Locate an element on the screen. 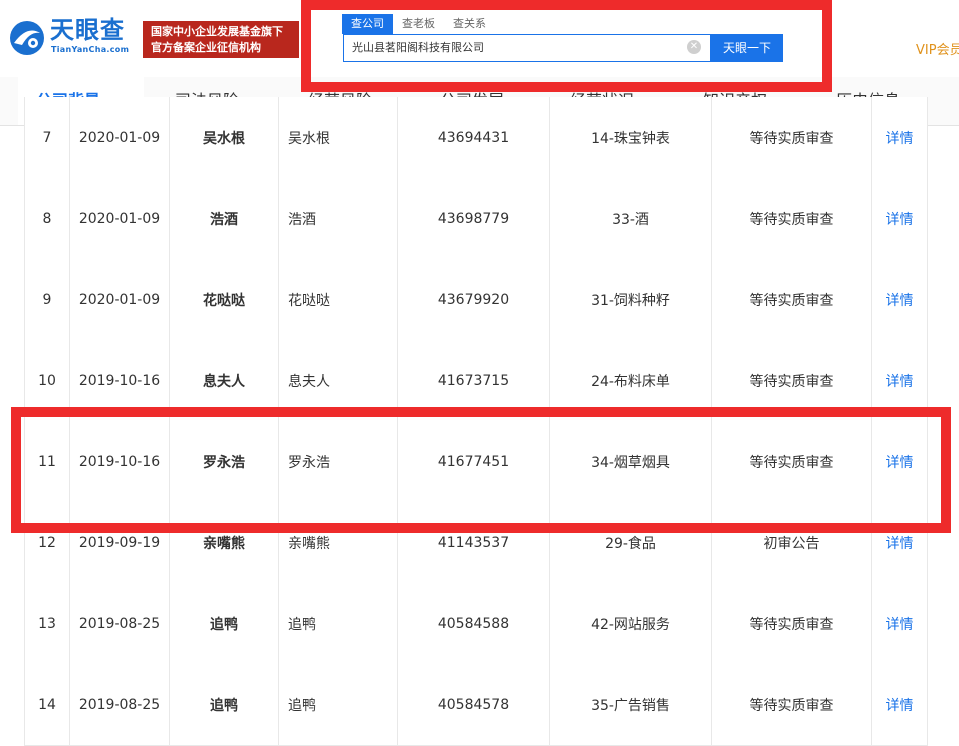  cell-reg-no: 40584588 is located at coordinates (474, 623).